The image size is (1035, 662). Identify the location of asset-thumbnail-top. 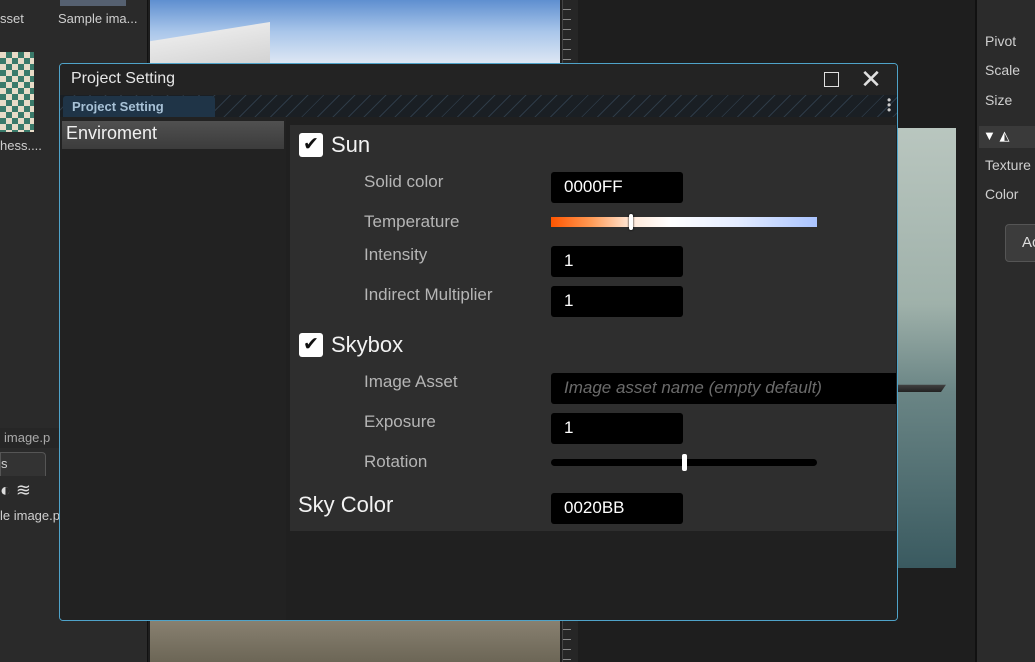
(93, 3).